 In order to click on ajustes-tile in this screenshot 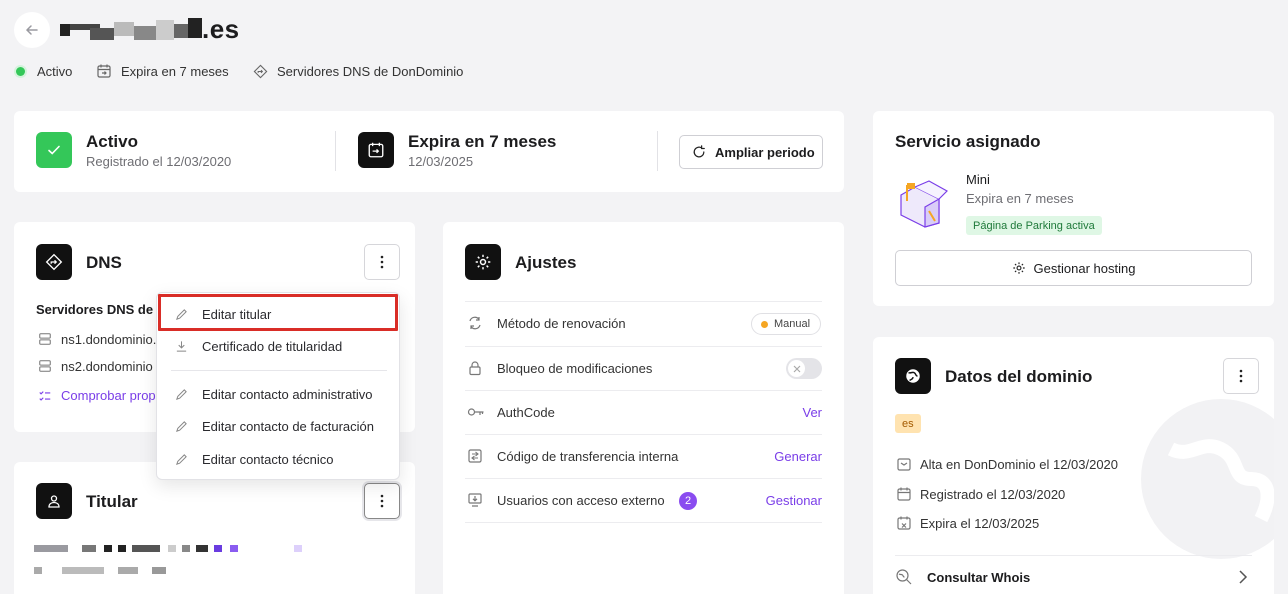, I will do `click(483, 262)`.